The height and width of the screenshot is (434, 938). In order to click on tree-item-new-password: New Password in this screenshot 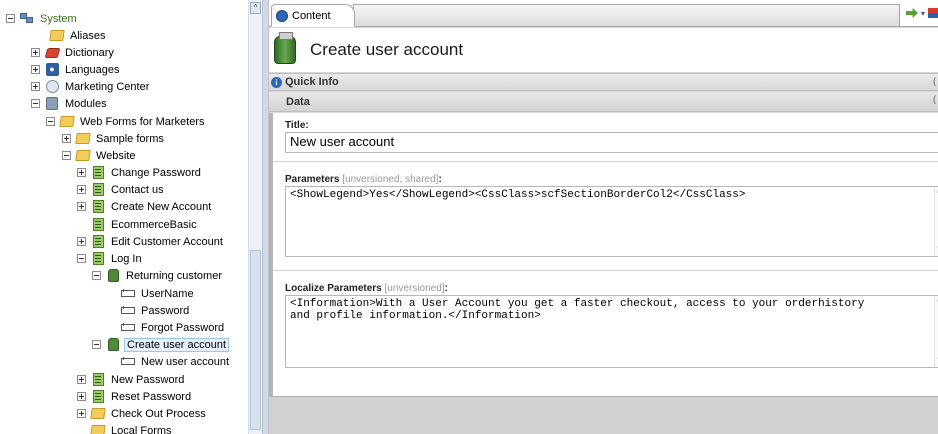, I will do `click(131, 379)`.